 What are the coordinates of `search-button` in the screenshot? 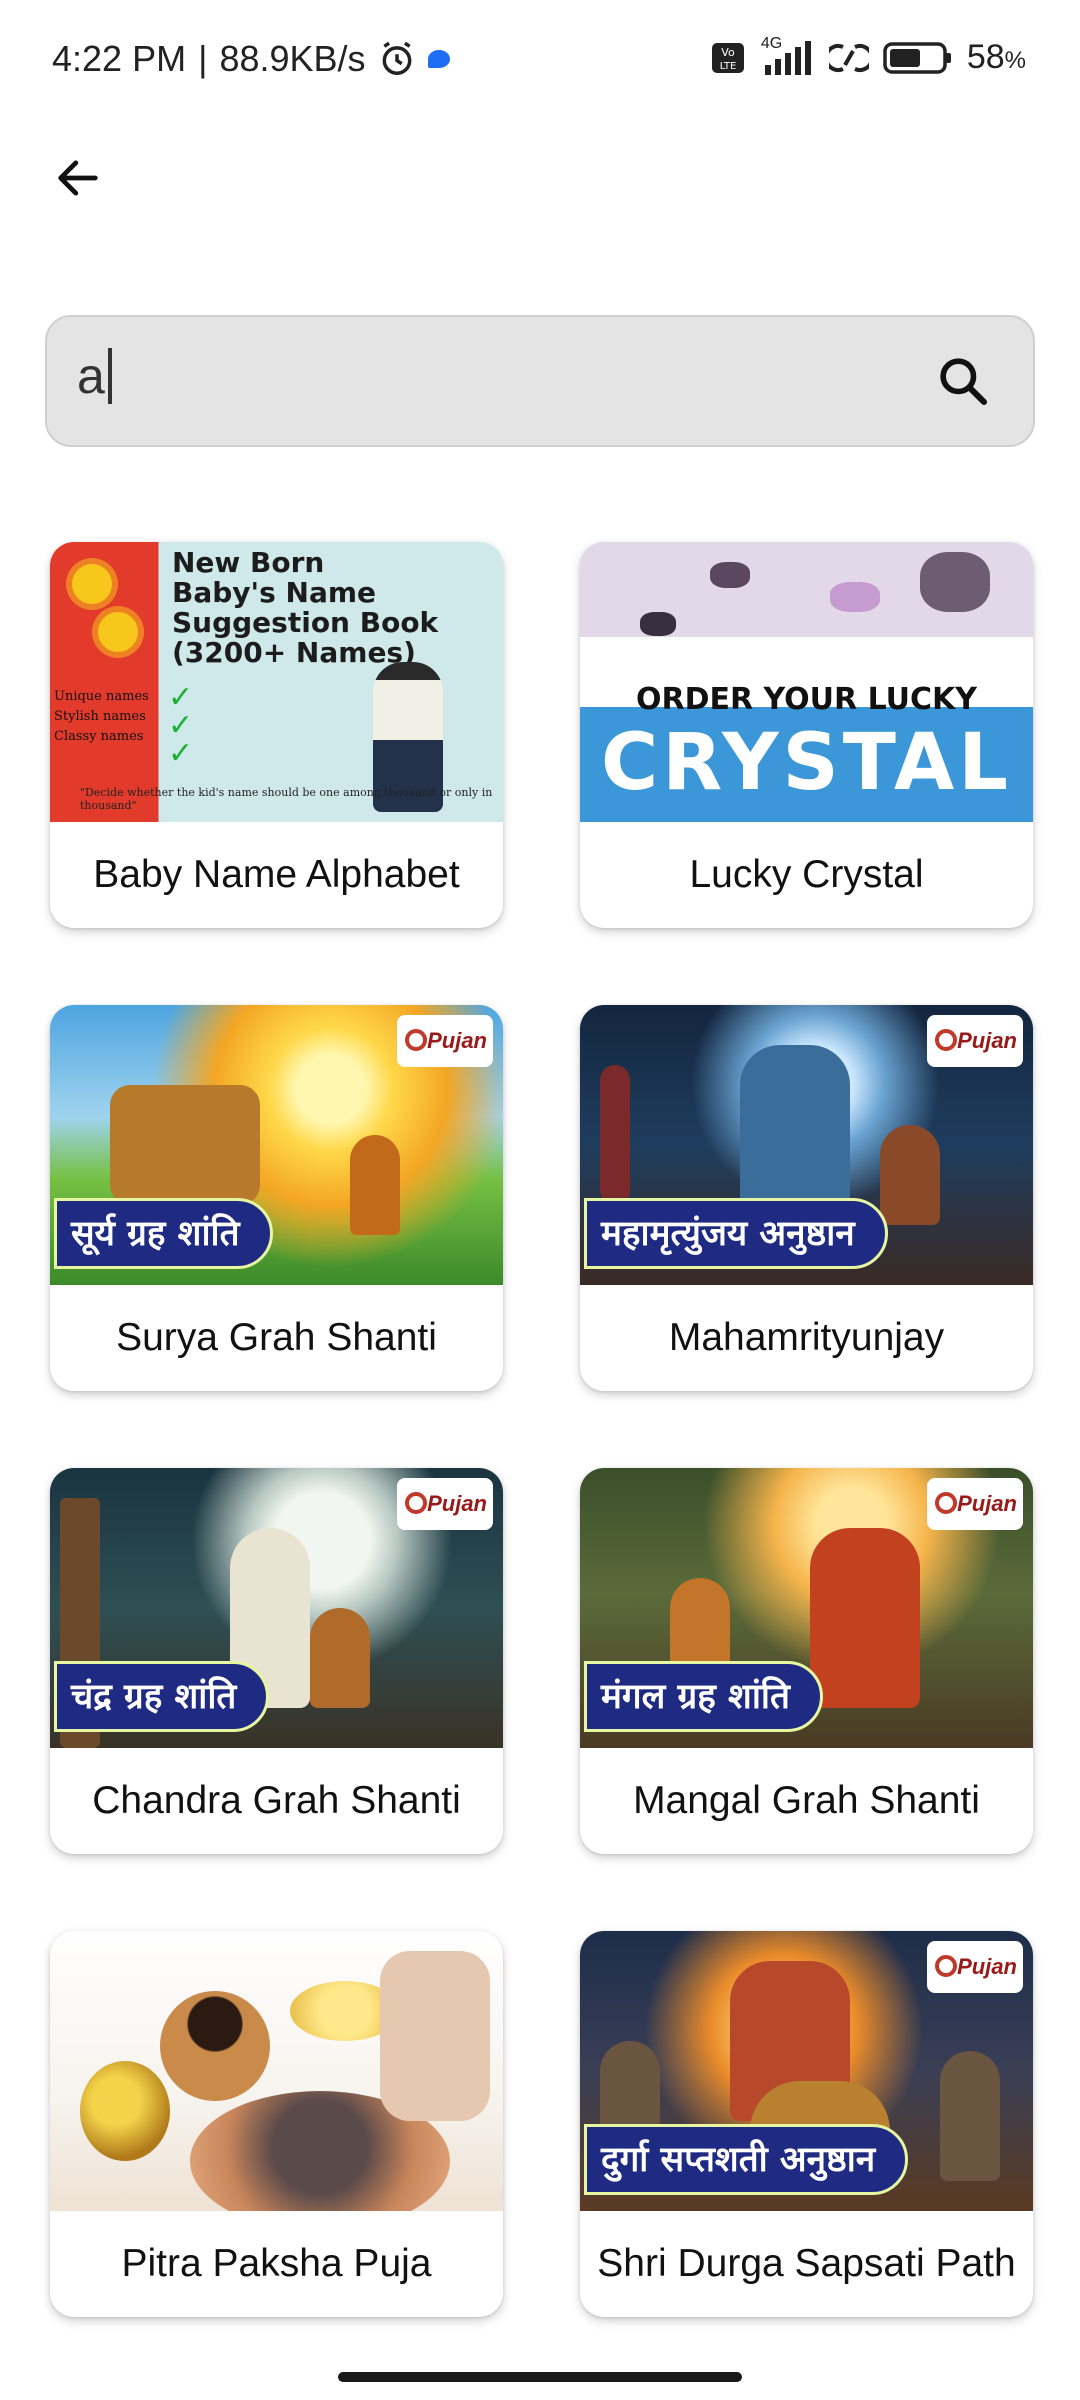 It's located at (963, 383).